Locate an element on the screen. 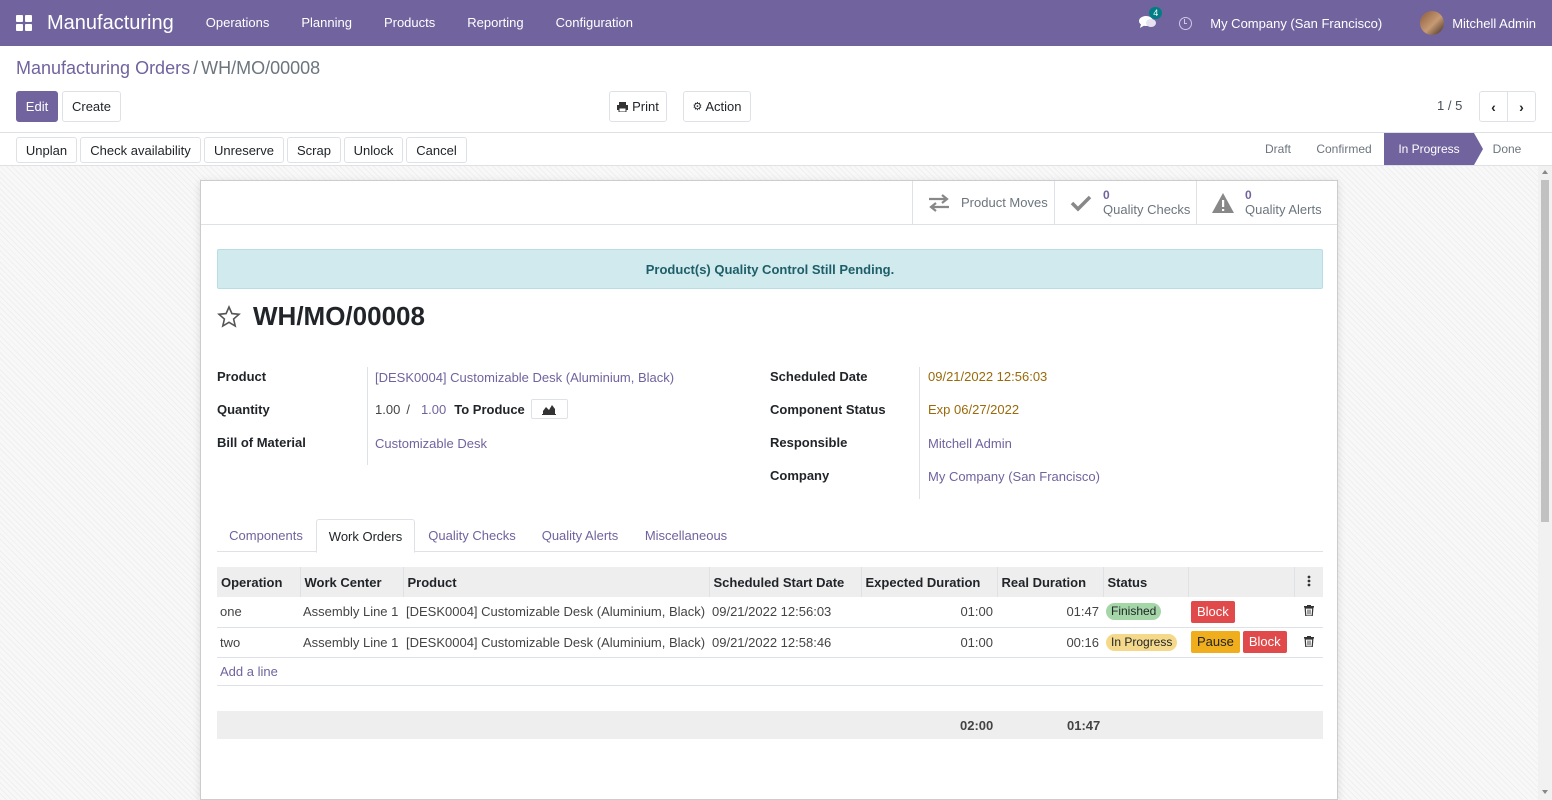 The image size is (1552, 800). product-moves-button: Product Moves is located at coordinates (983, 202).